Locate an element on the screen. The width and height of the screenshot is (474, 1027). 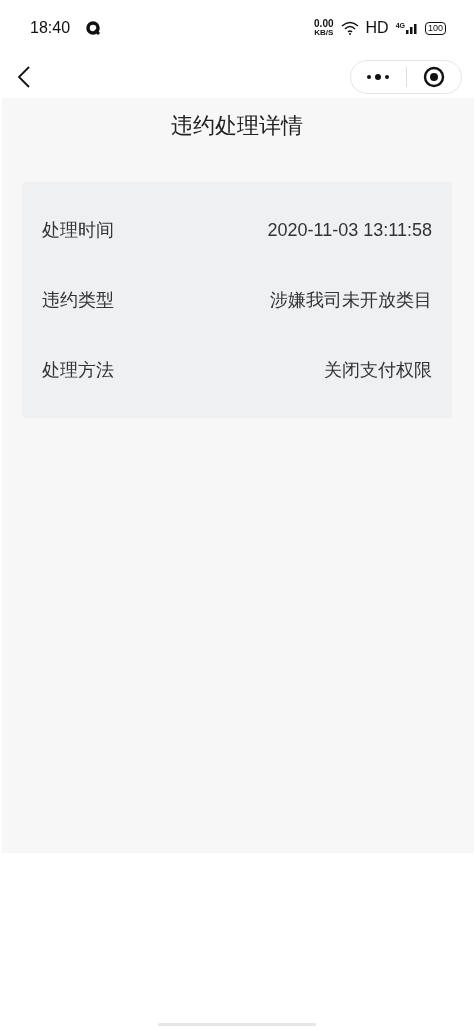
app-notification-icon is located at coordinates (94, 28).